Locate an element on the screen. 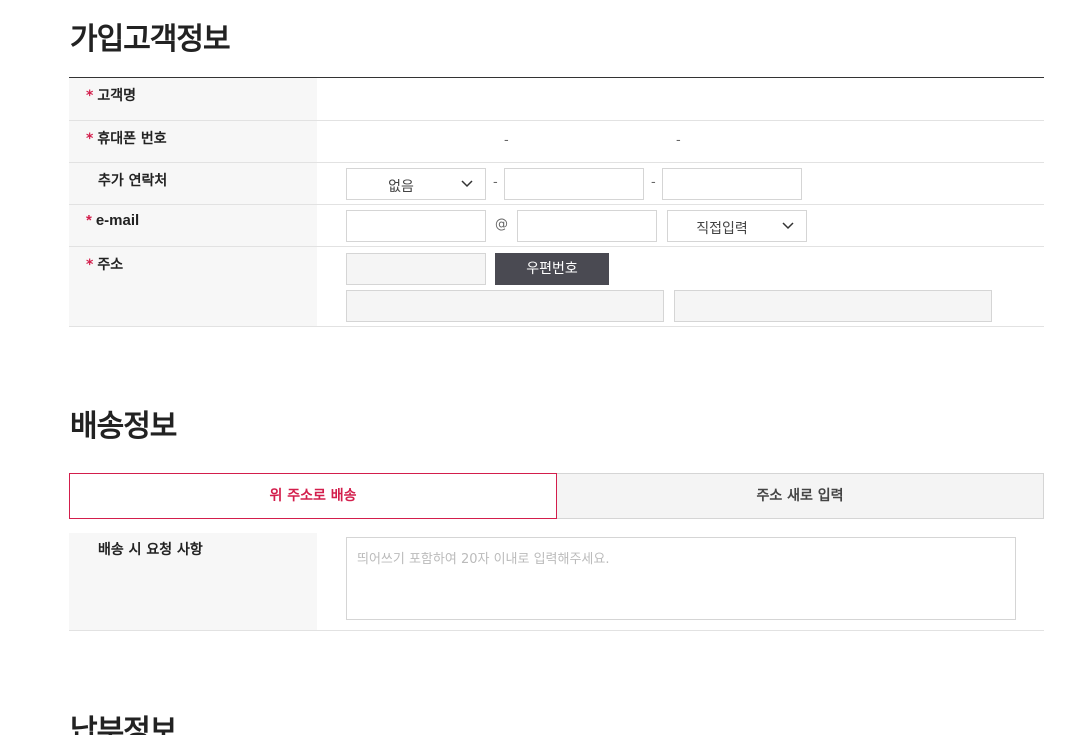  row-email: * e-mail @ 직접입력 is located at coordinates (556, 226).